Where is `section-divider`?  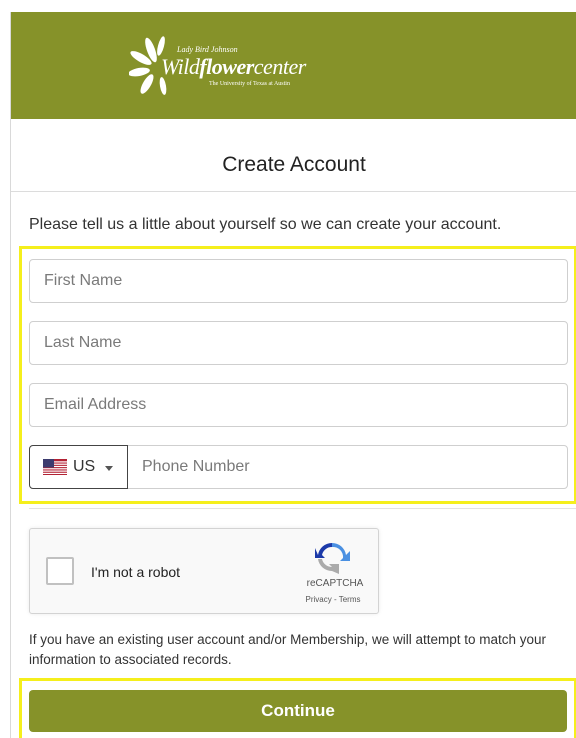 section-divider is located at coordinates (302, 508).